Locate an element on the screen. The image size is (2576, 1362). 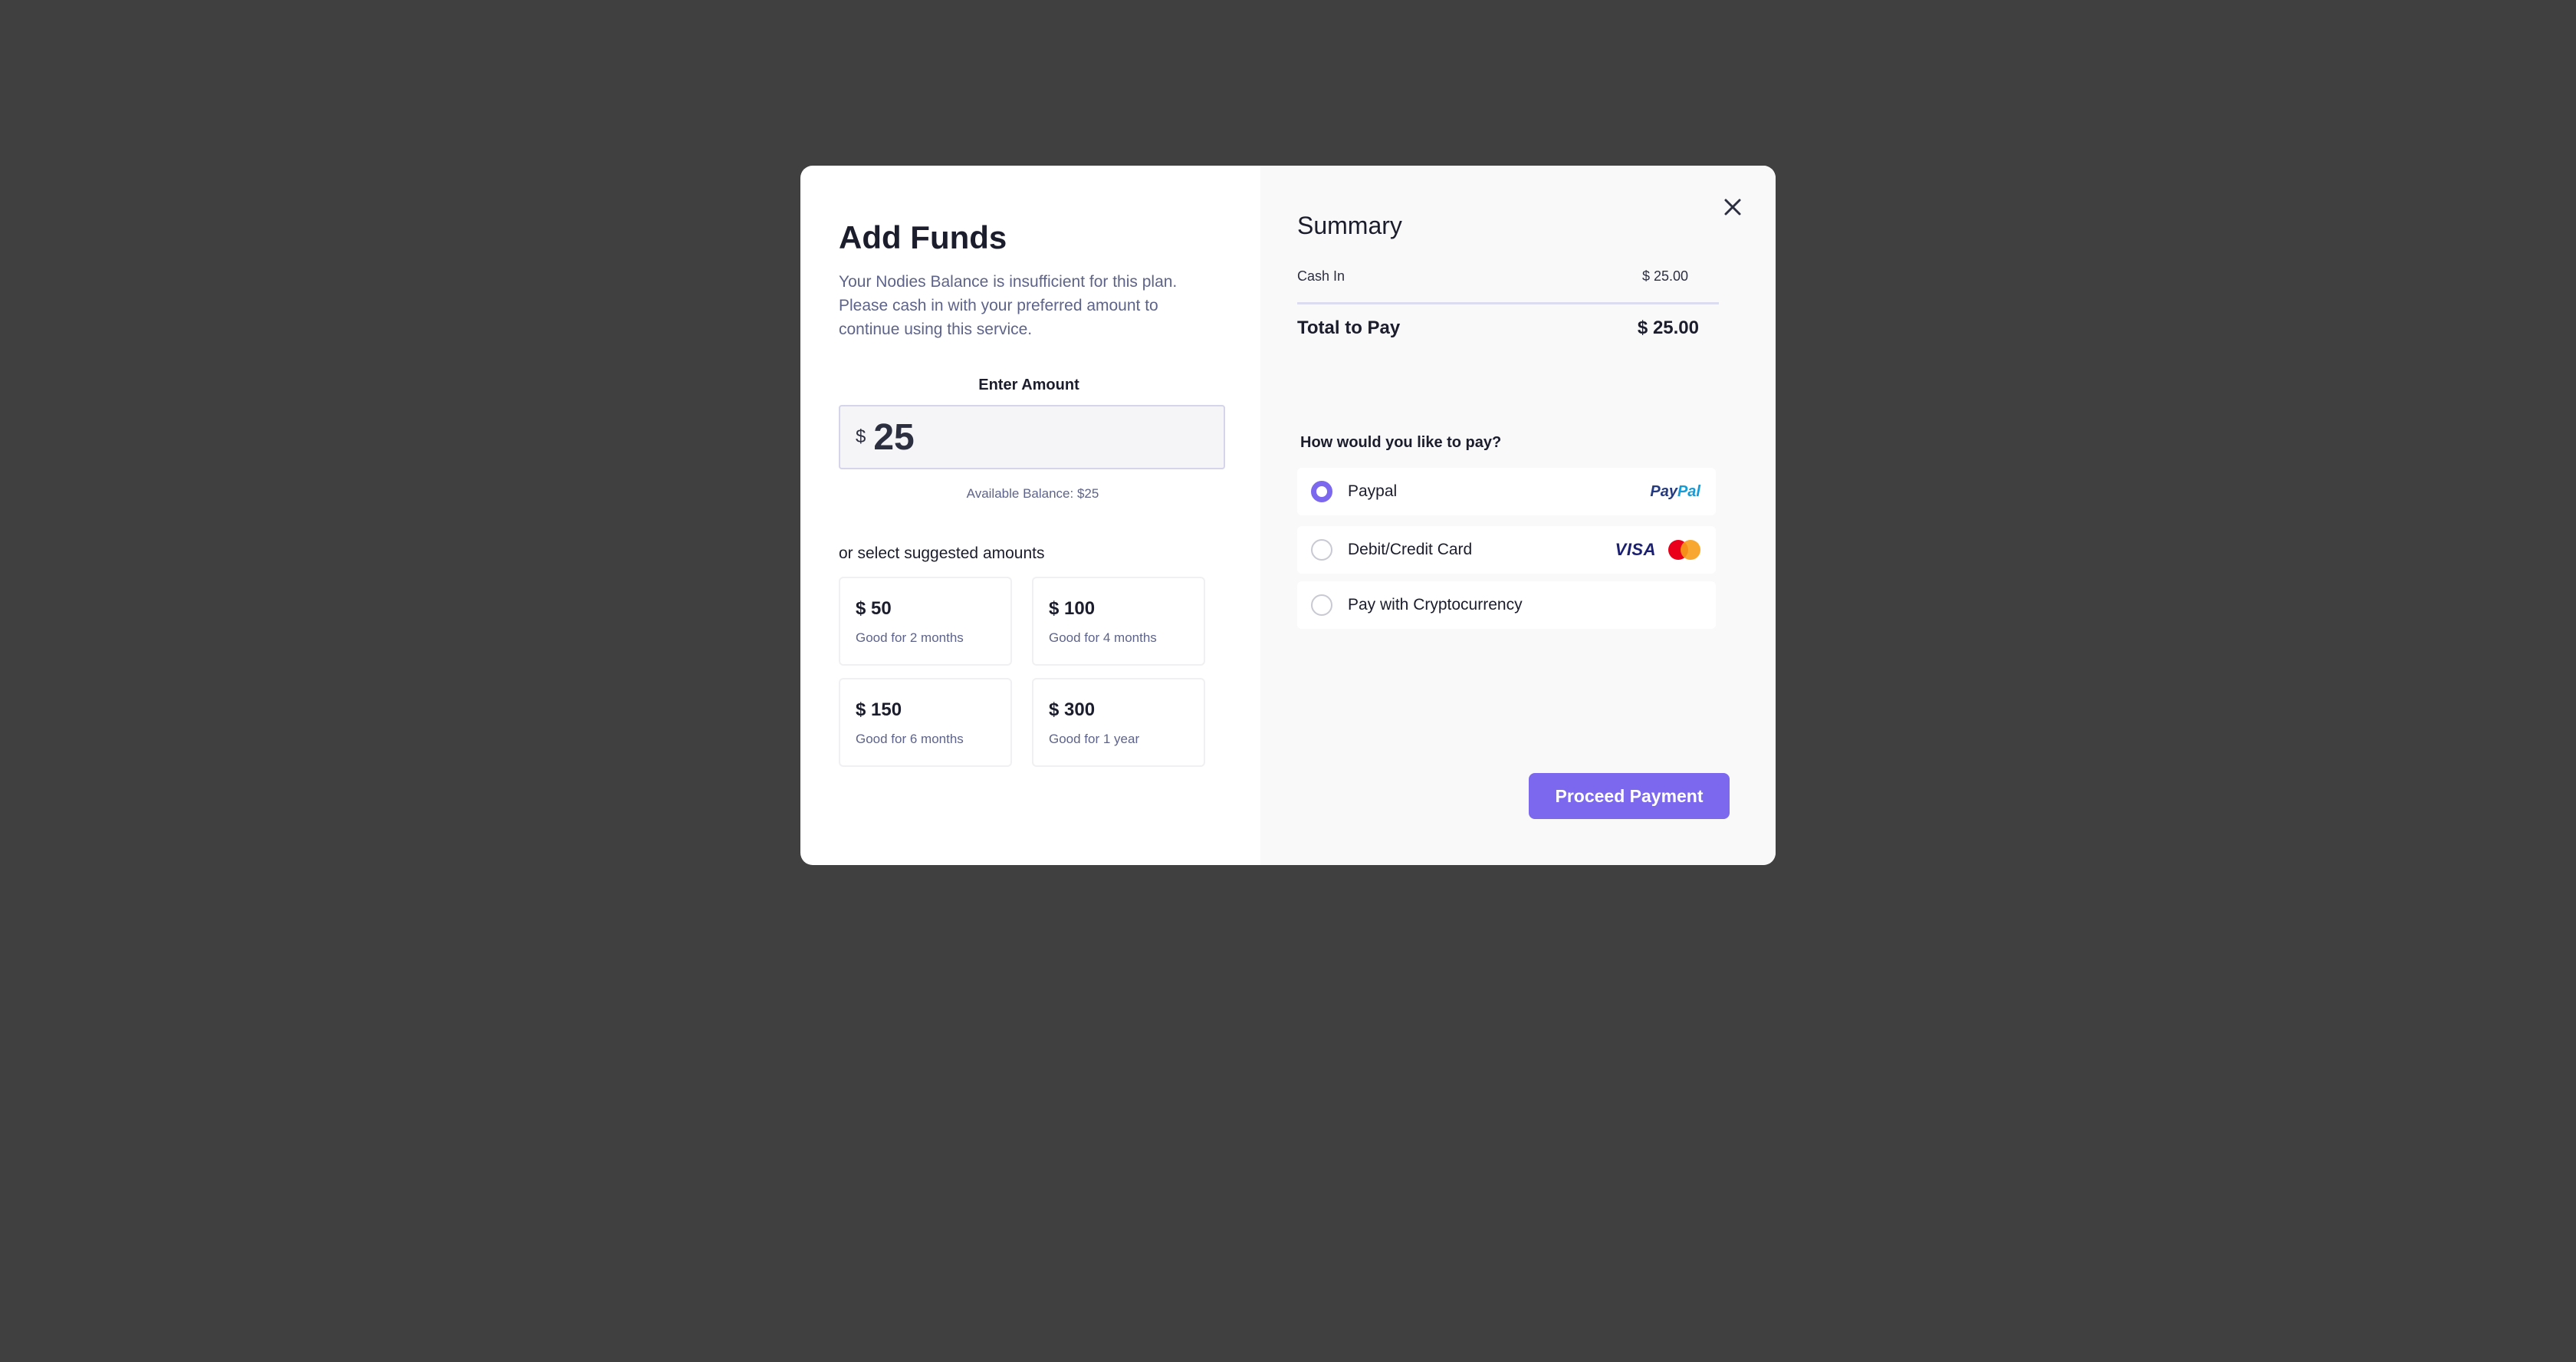
suggested-amount-value: $ 150 is located at coordinates (879, 709).